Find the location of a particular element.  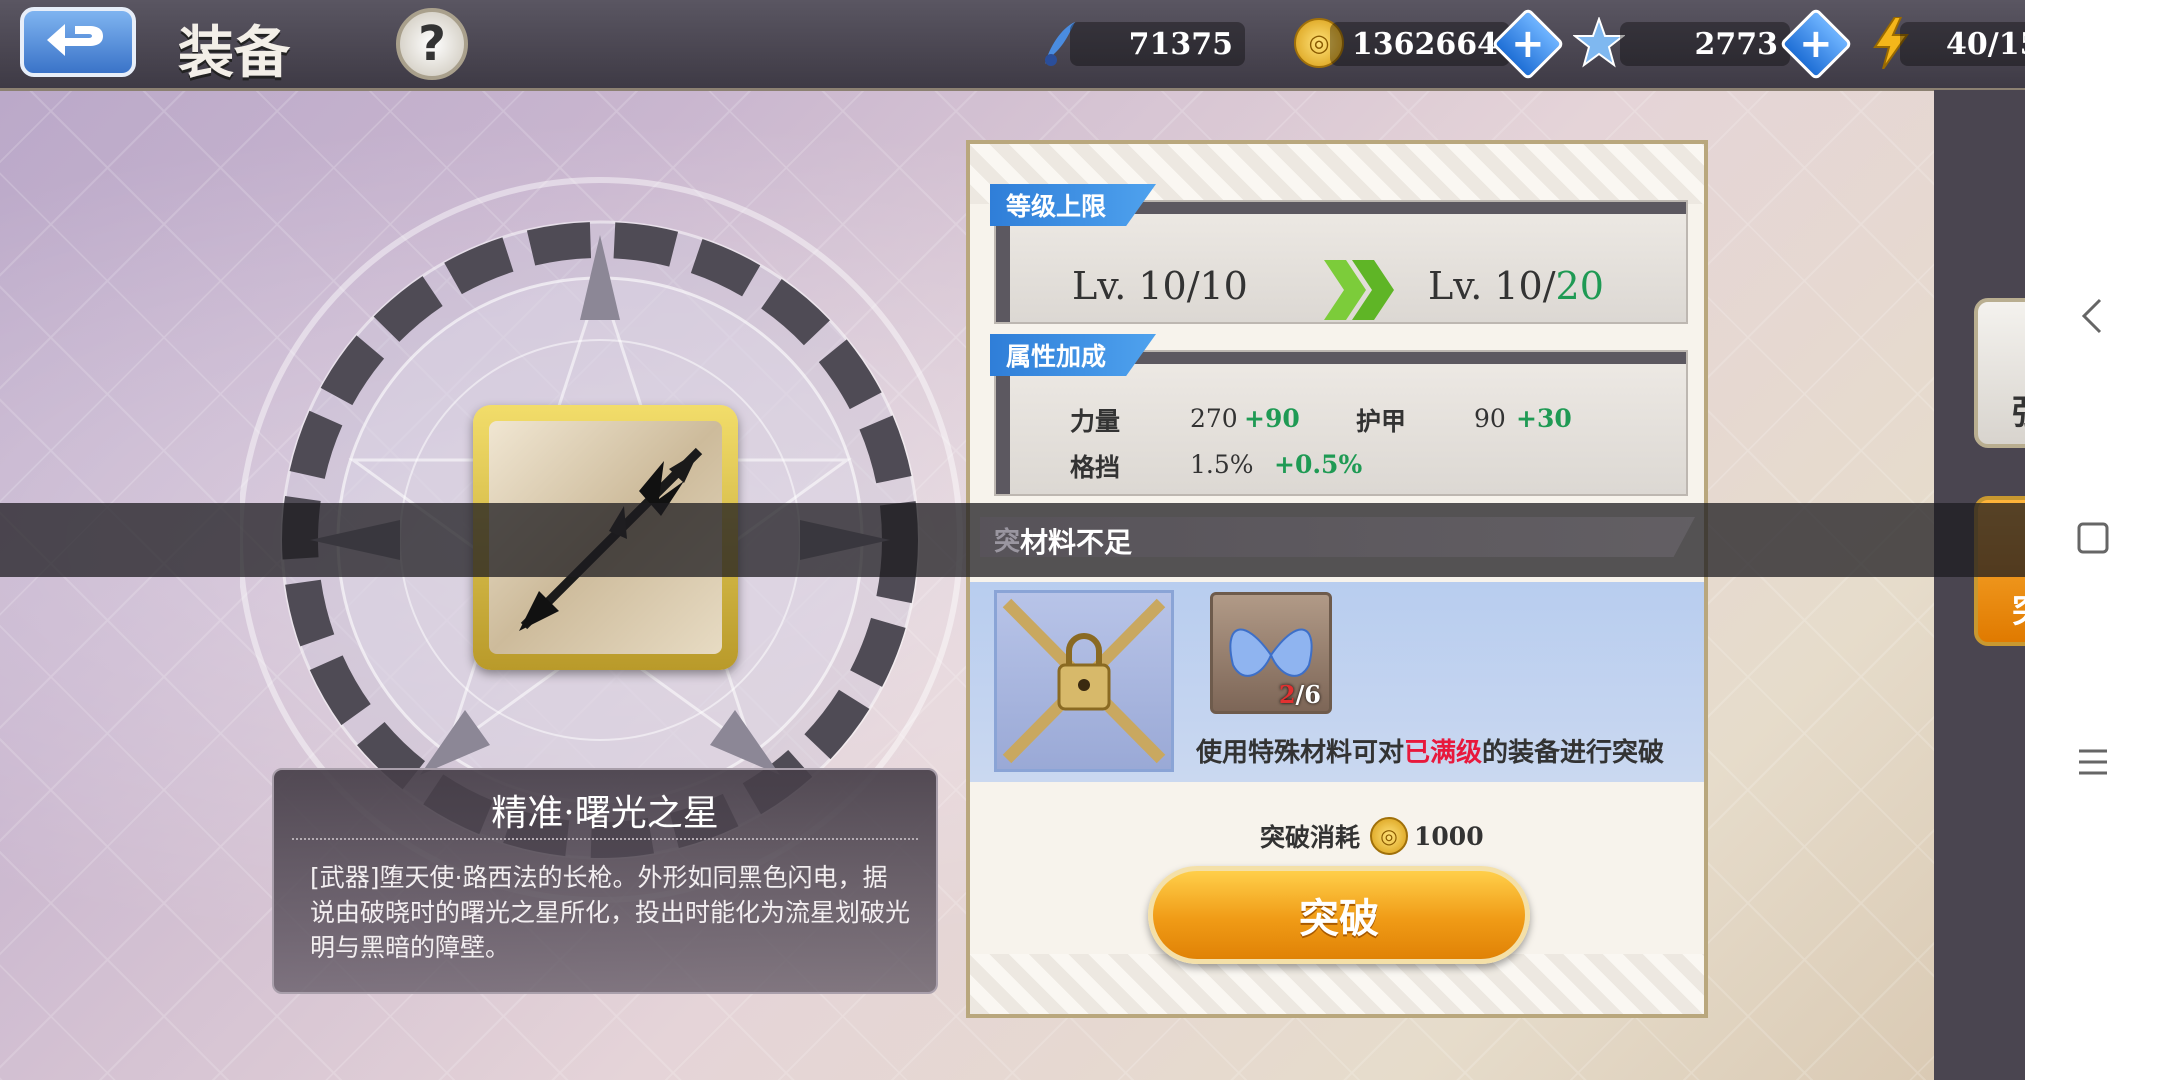

stat-name-block: 格挡 is located at coordinates (1095, 467).